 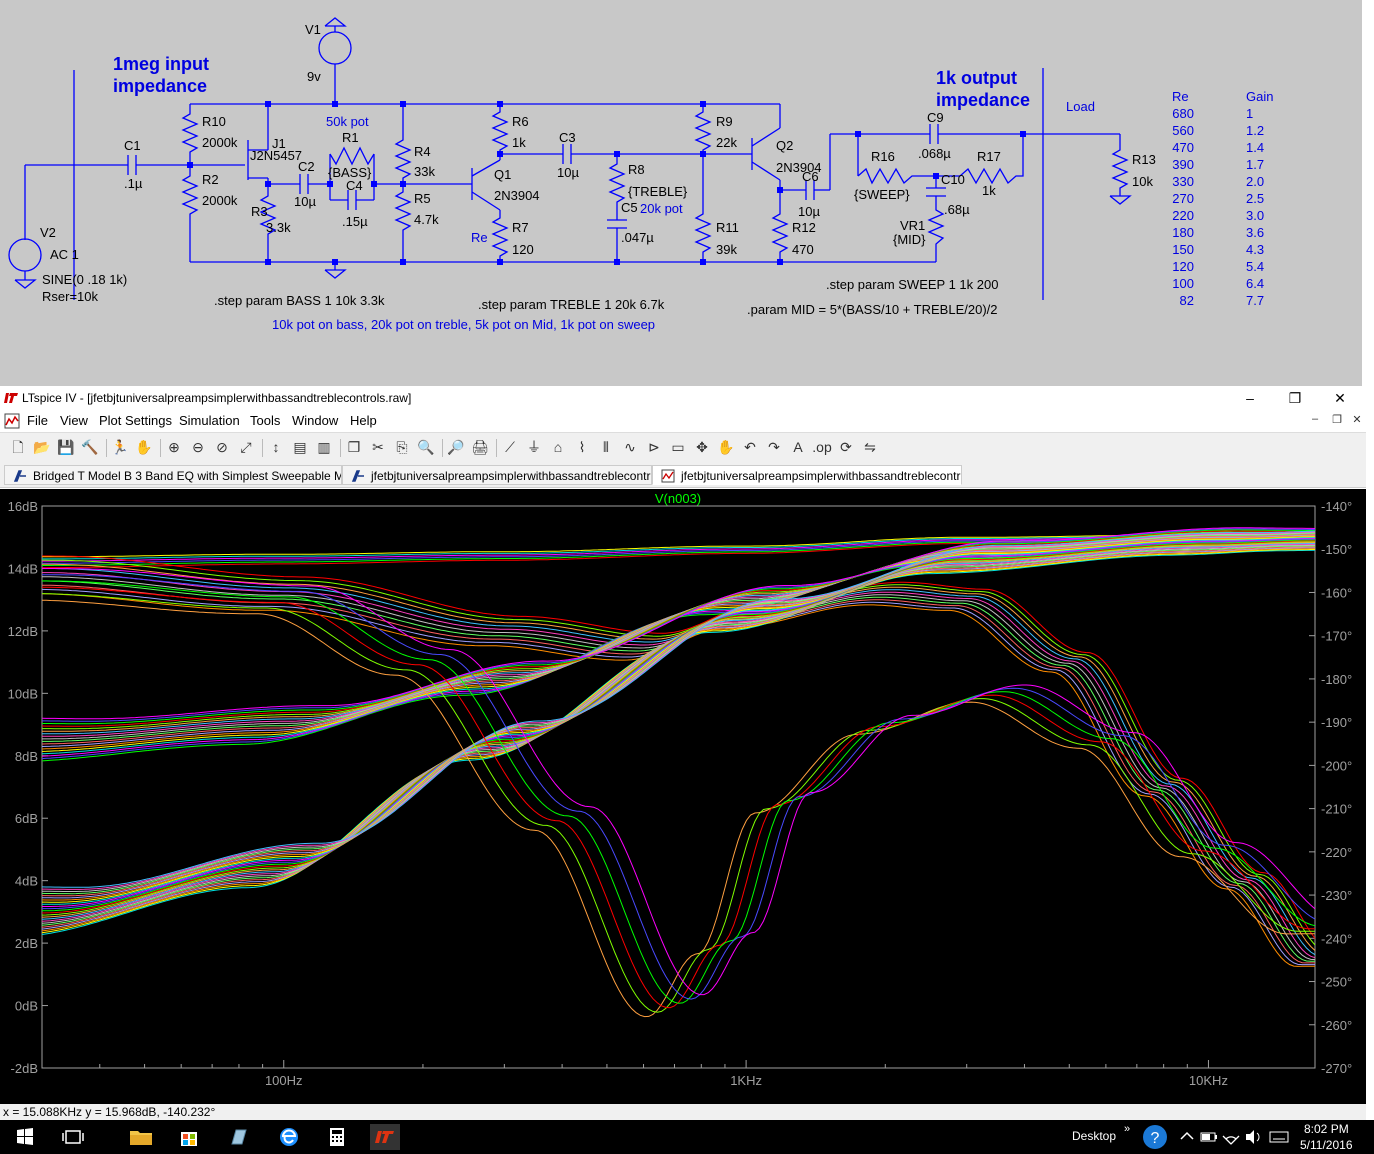 What do you see at coordinates (23, 631) in the screenshot?
I see `y-tick-label: 12dB` at bounding box center [23, 631].